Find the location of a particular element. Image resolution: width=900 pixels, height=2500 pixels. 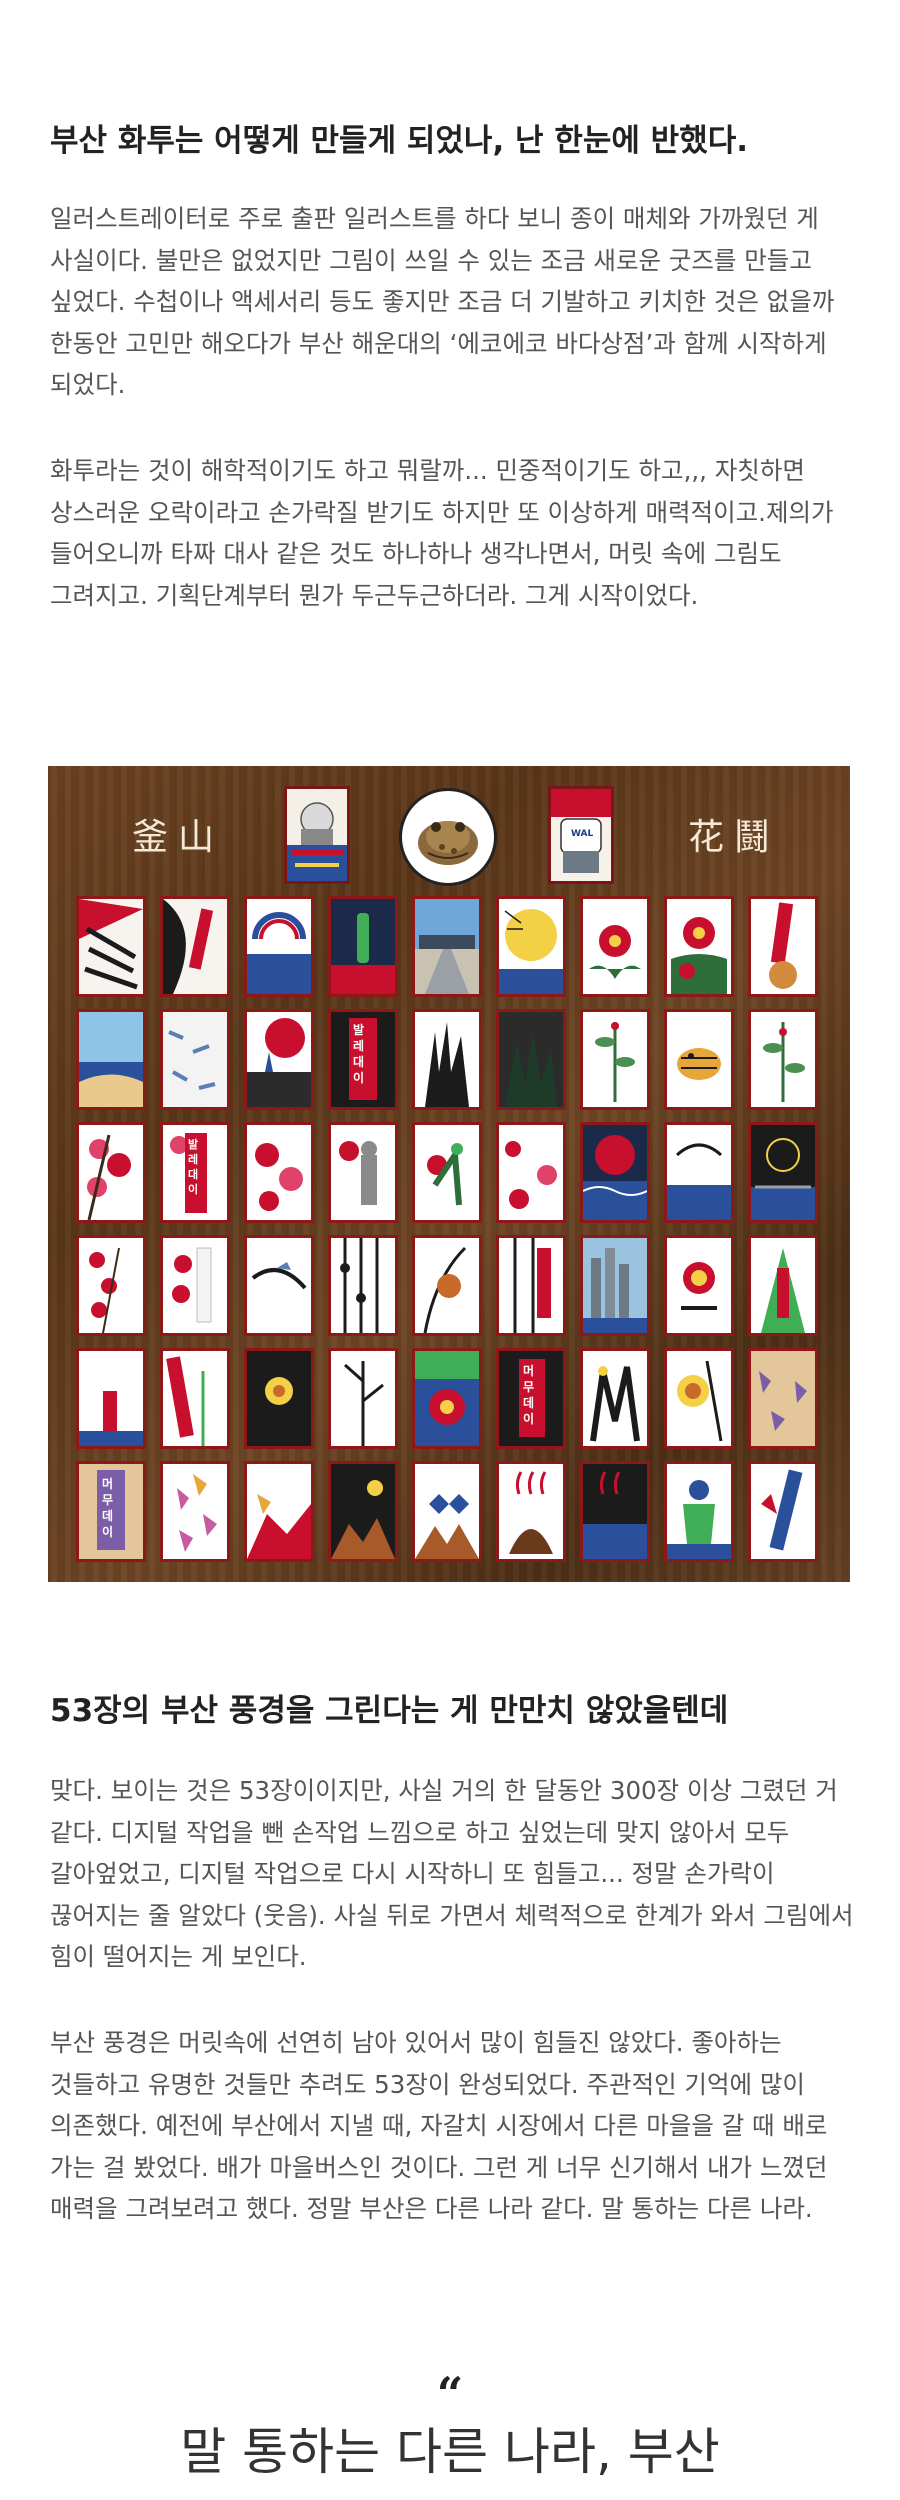

card-r3c8 is located at coordinates (699, 1172).